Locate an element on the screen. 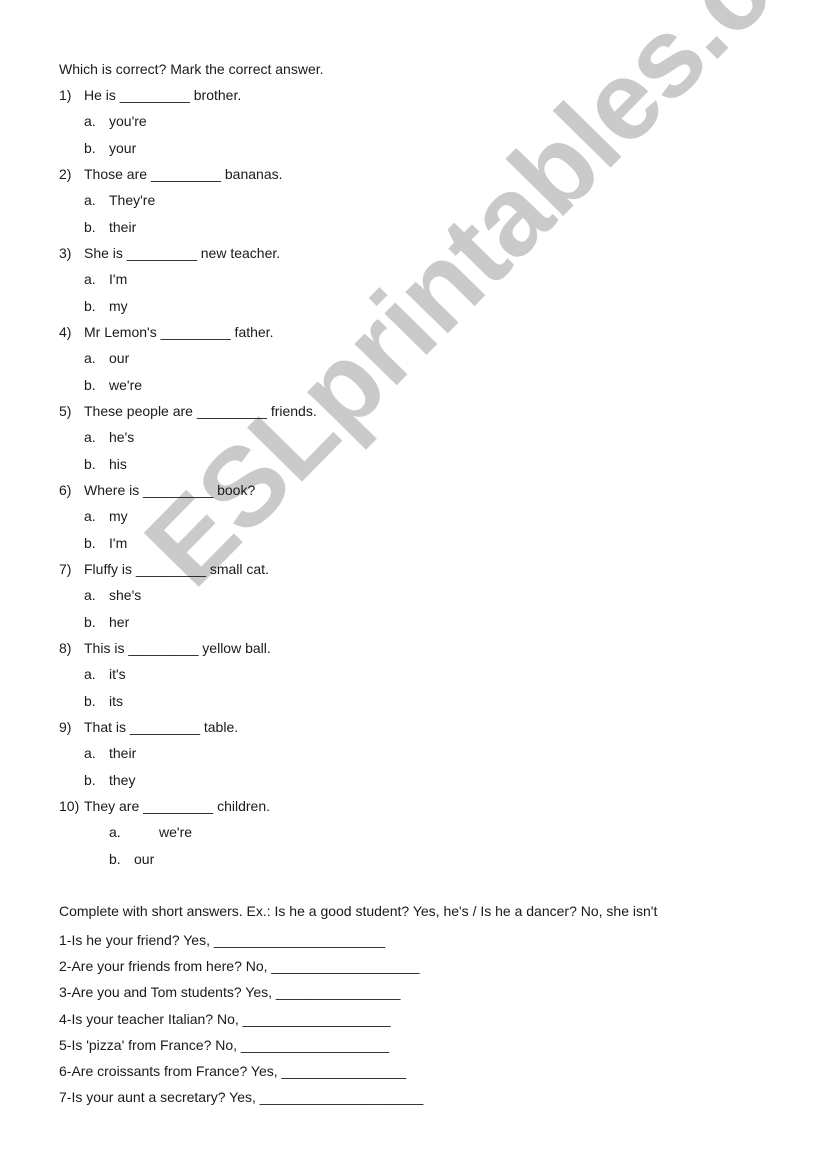 This screenshot has height=1169, width=826. question-text: Mr Lemon's _________ father. is located at coordinates (179, 332).